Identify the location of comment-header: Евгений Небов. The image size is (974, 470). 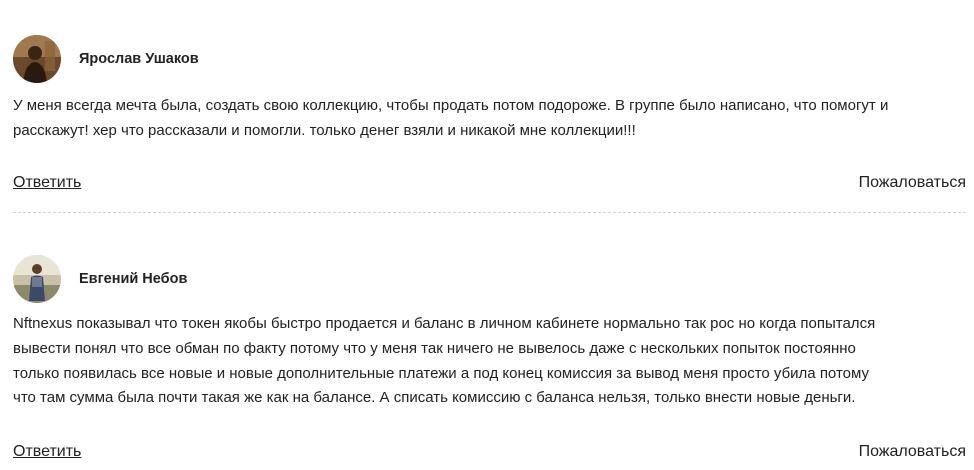
(489, 279).